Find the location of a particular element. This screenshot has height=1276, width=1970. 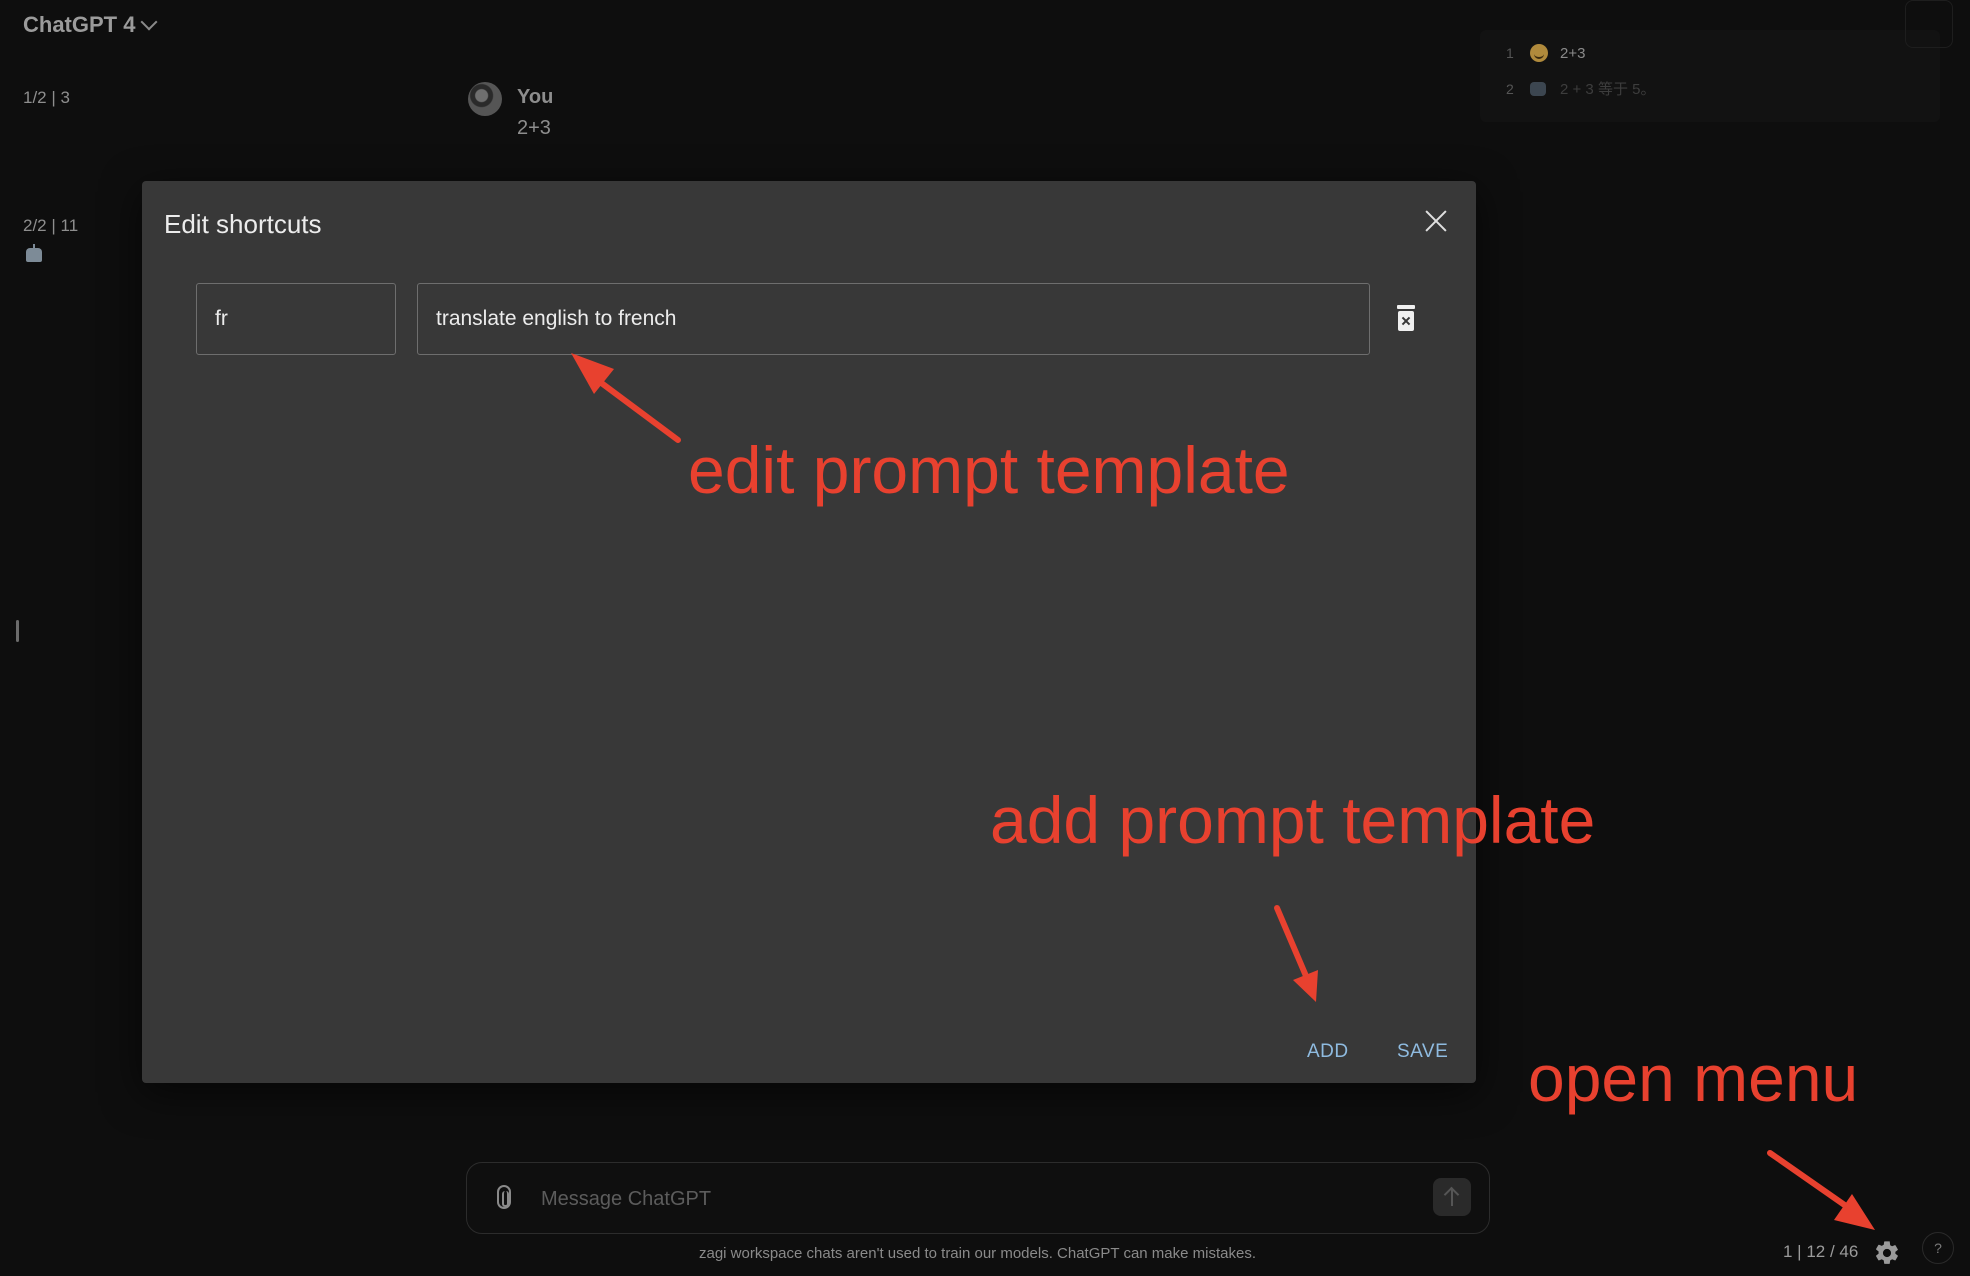

smile-emoji-icon is located at coordinates (1539, 53).